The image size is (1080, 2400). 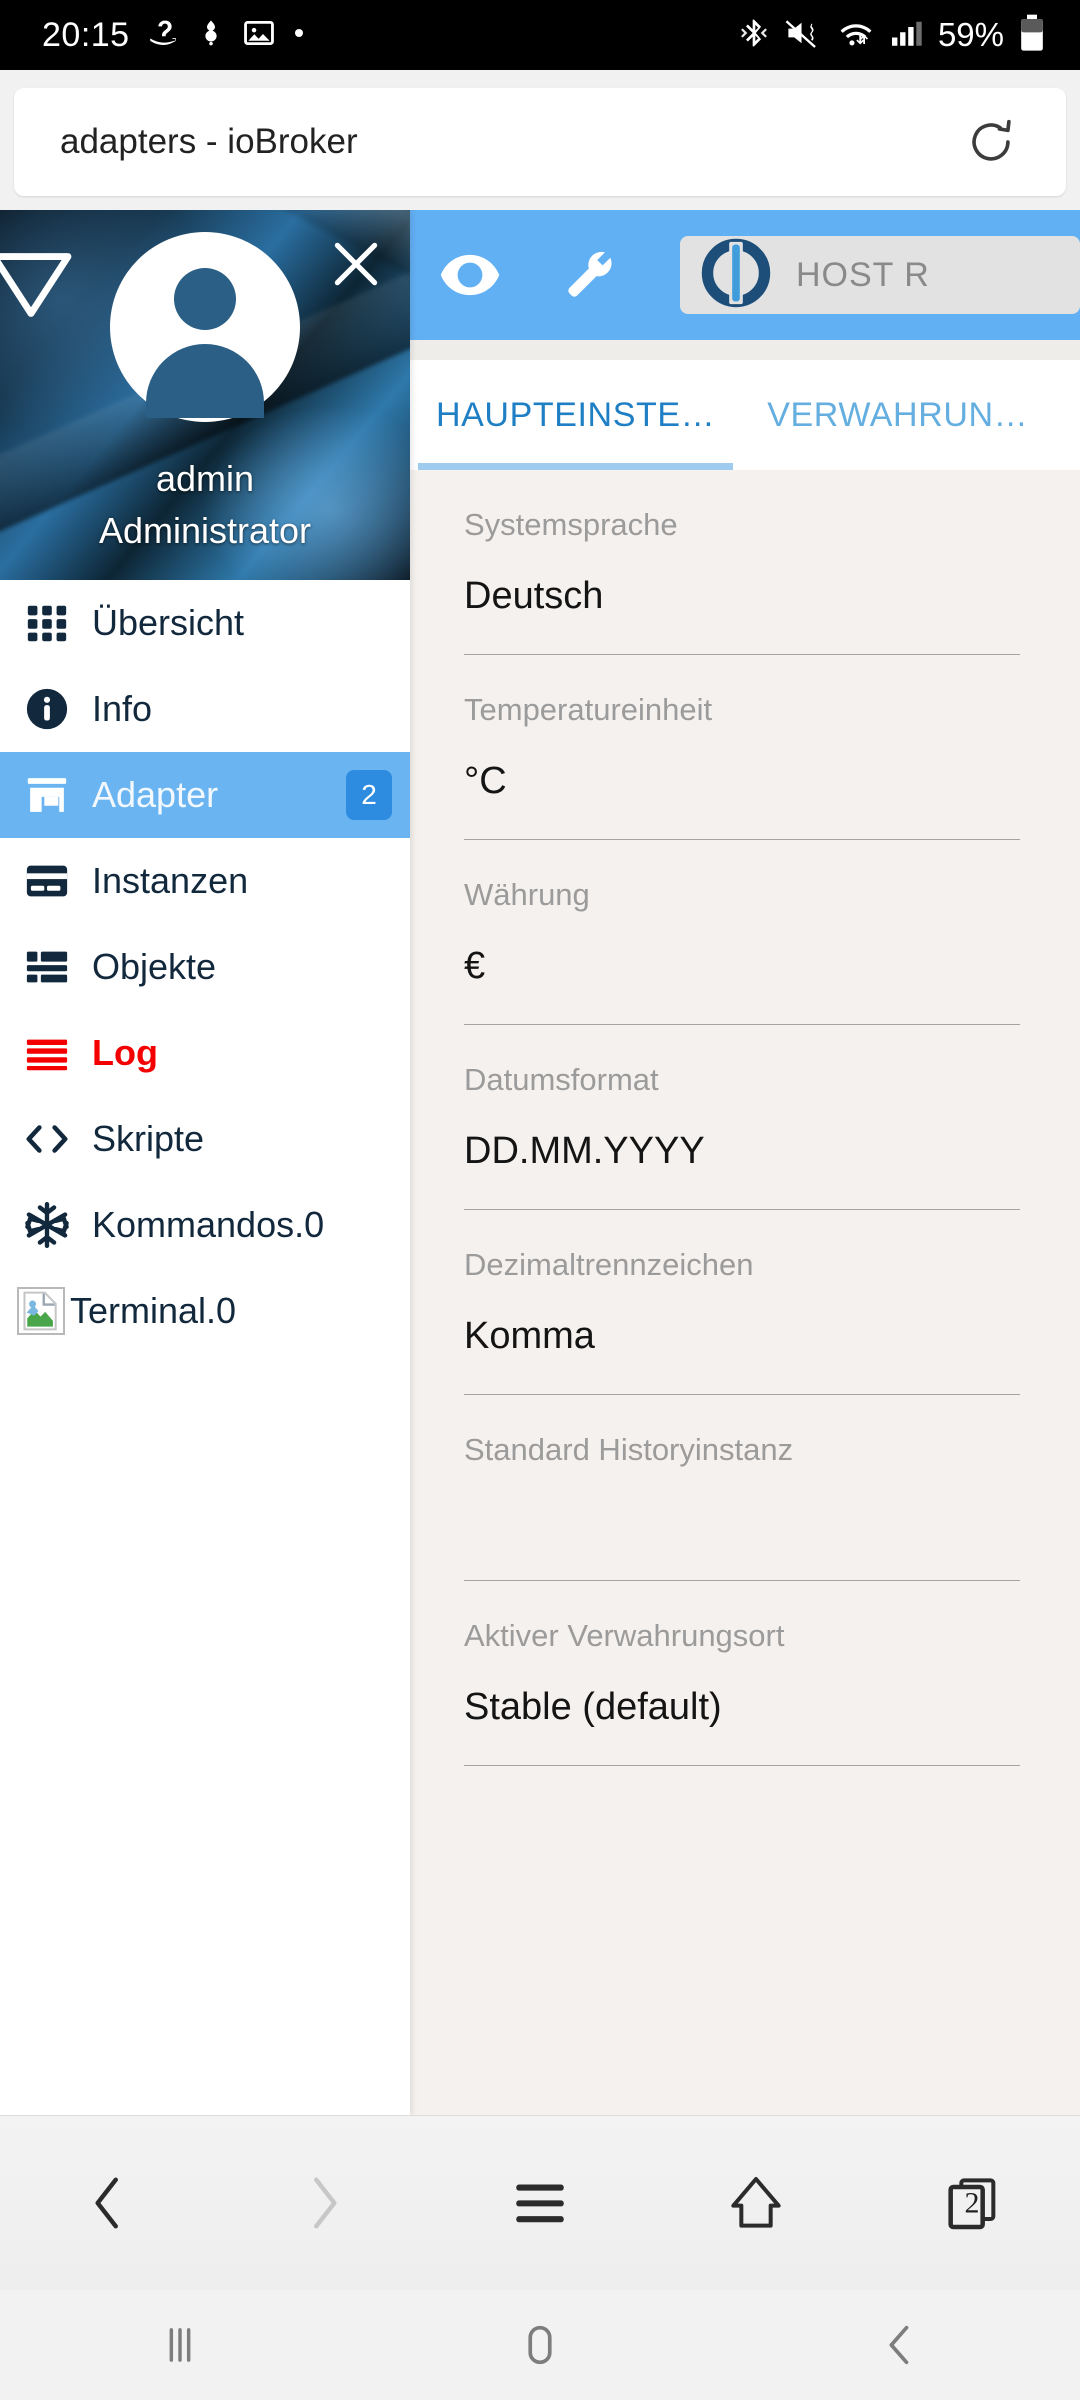 What do you see at coordinates (745, 933) in the screenshot?
I see `field-waehrung: Währung €` at bounding box center [745, 933].